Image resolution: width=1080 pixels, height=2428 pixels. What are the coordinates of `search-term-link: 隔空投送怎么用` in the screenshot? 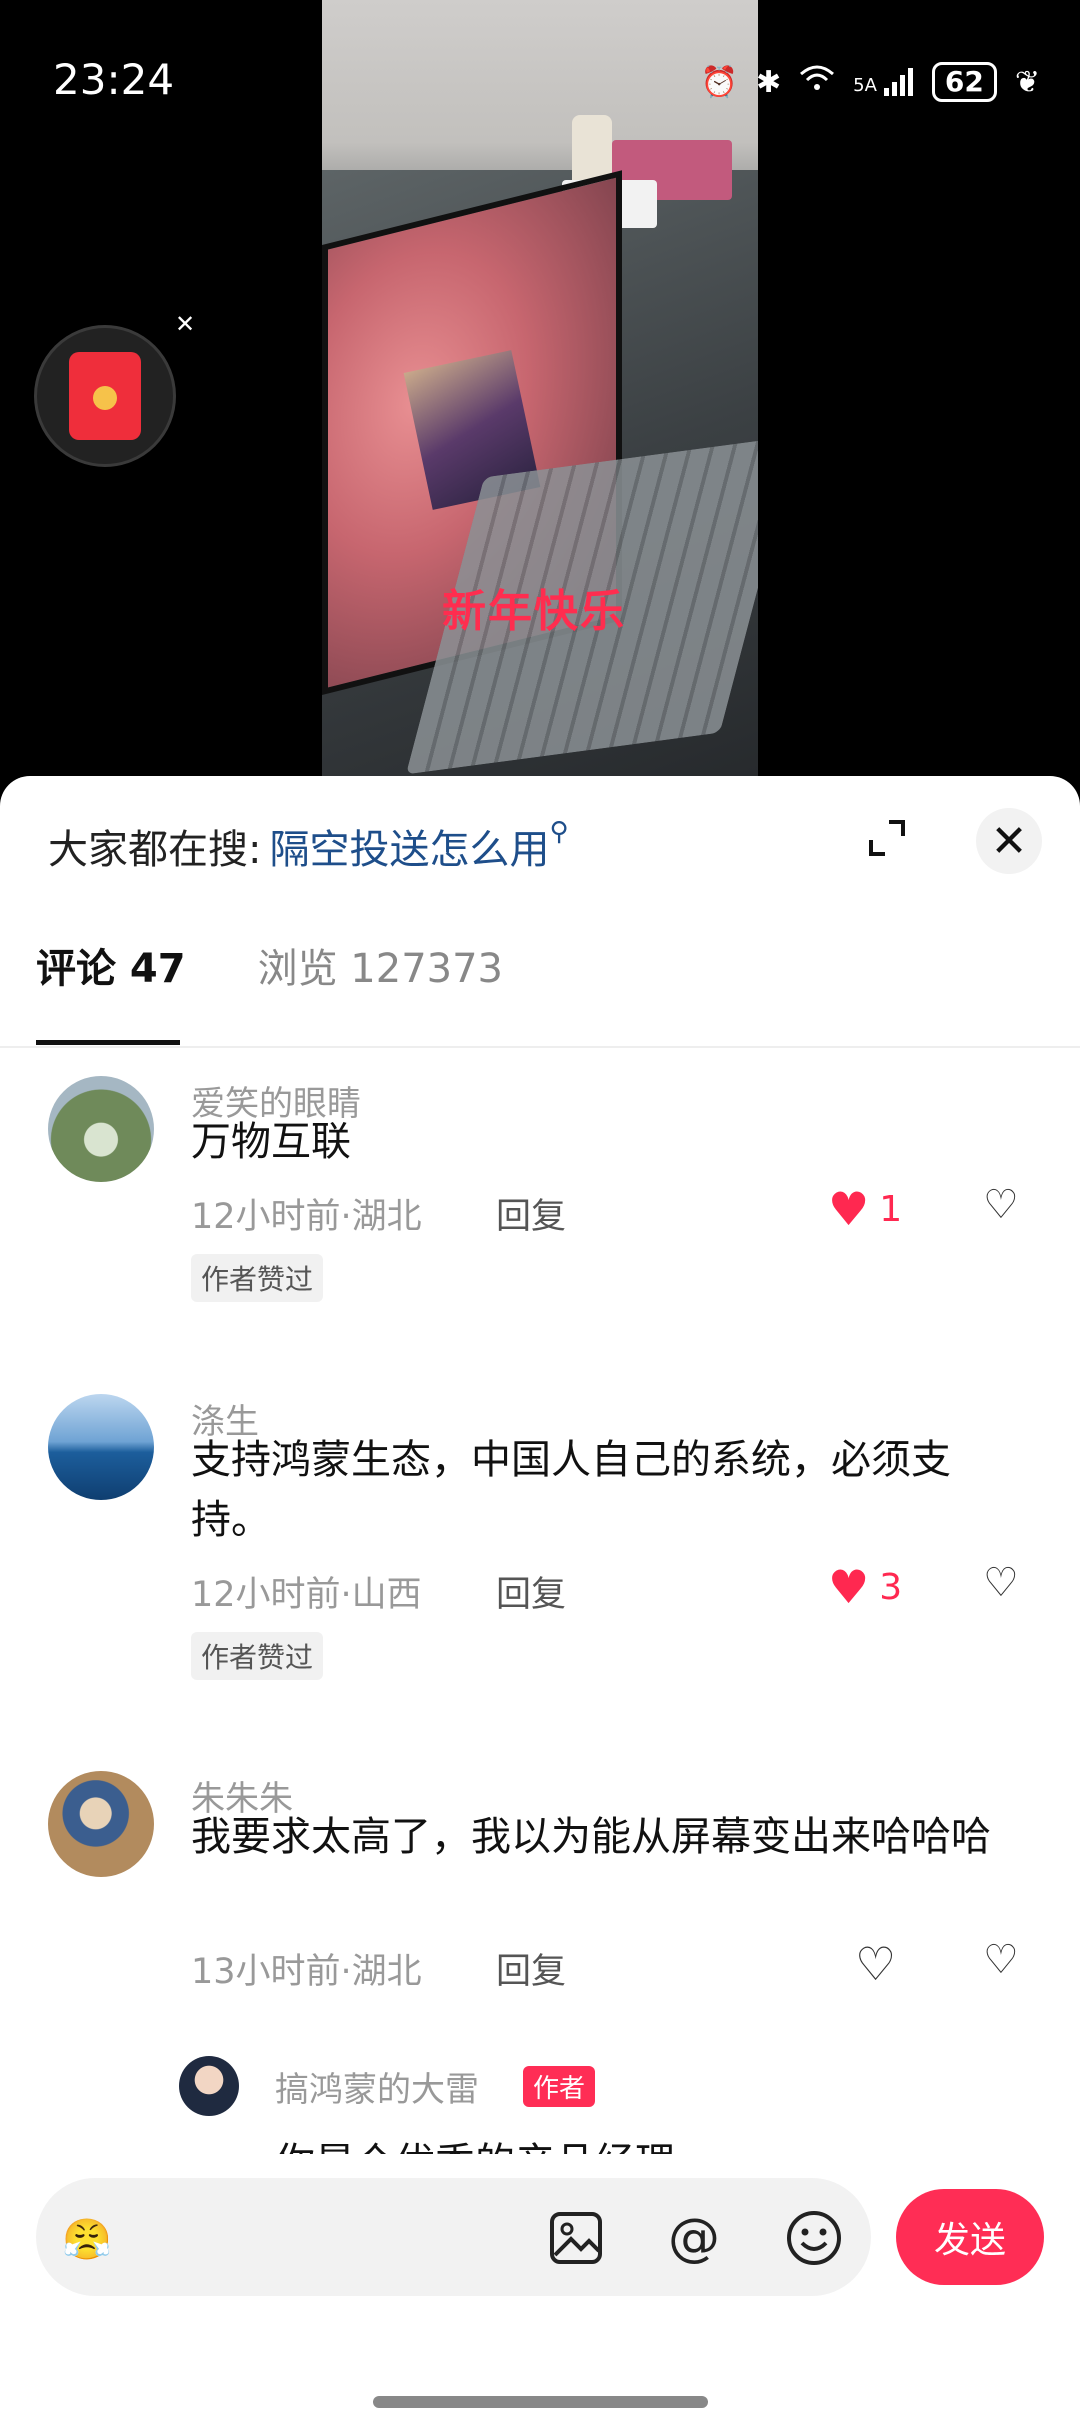 It's located at (409, 846).